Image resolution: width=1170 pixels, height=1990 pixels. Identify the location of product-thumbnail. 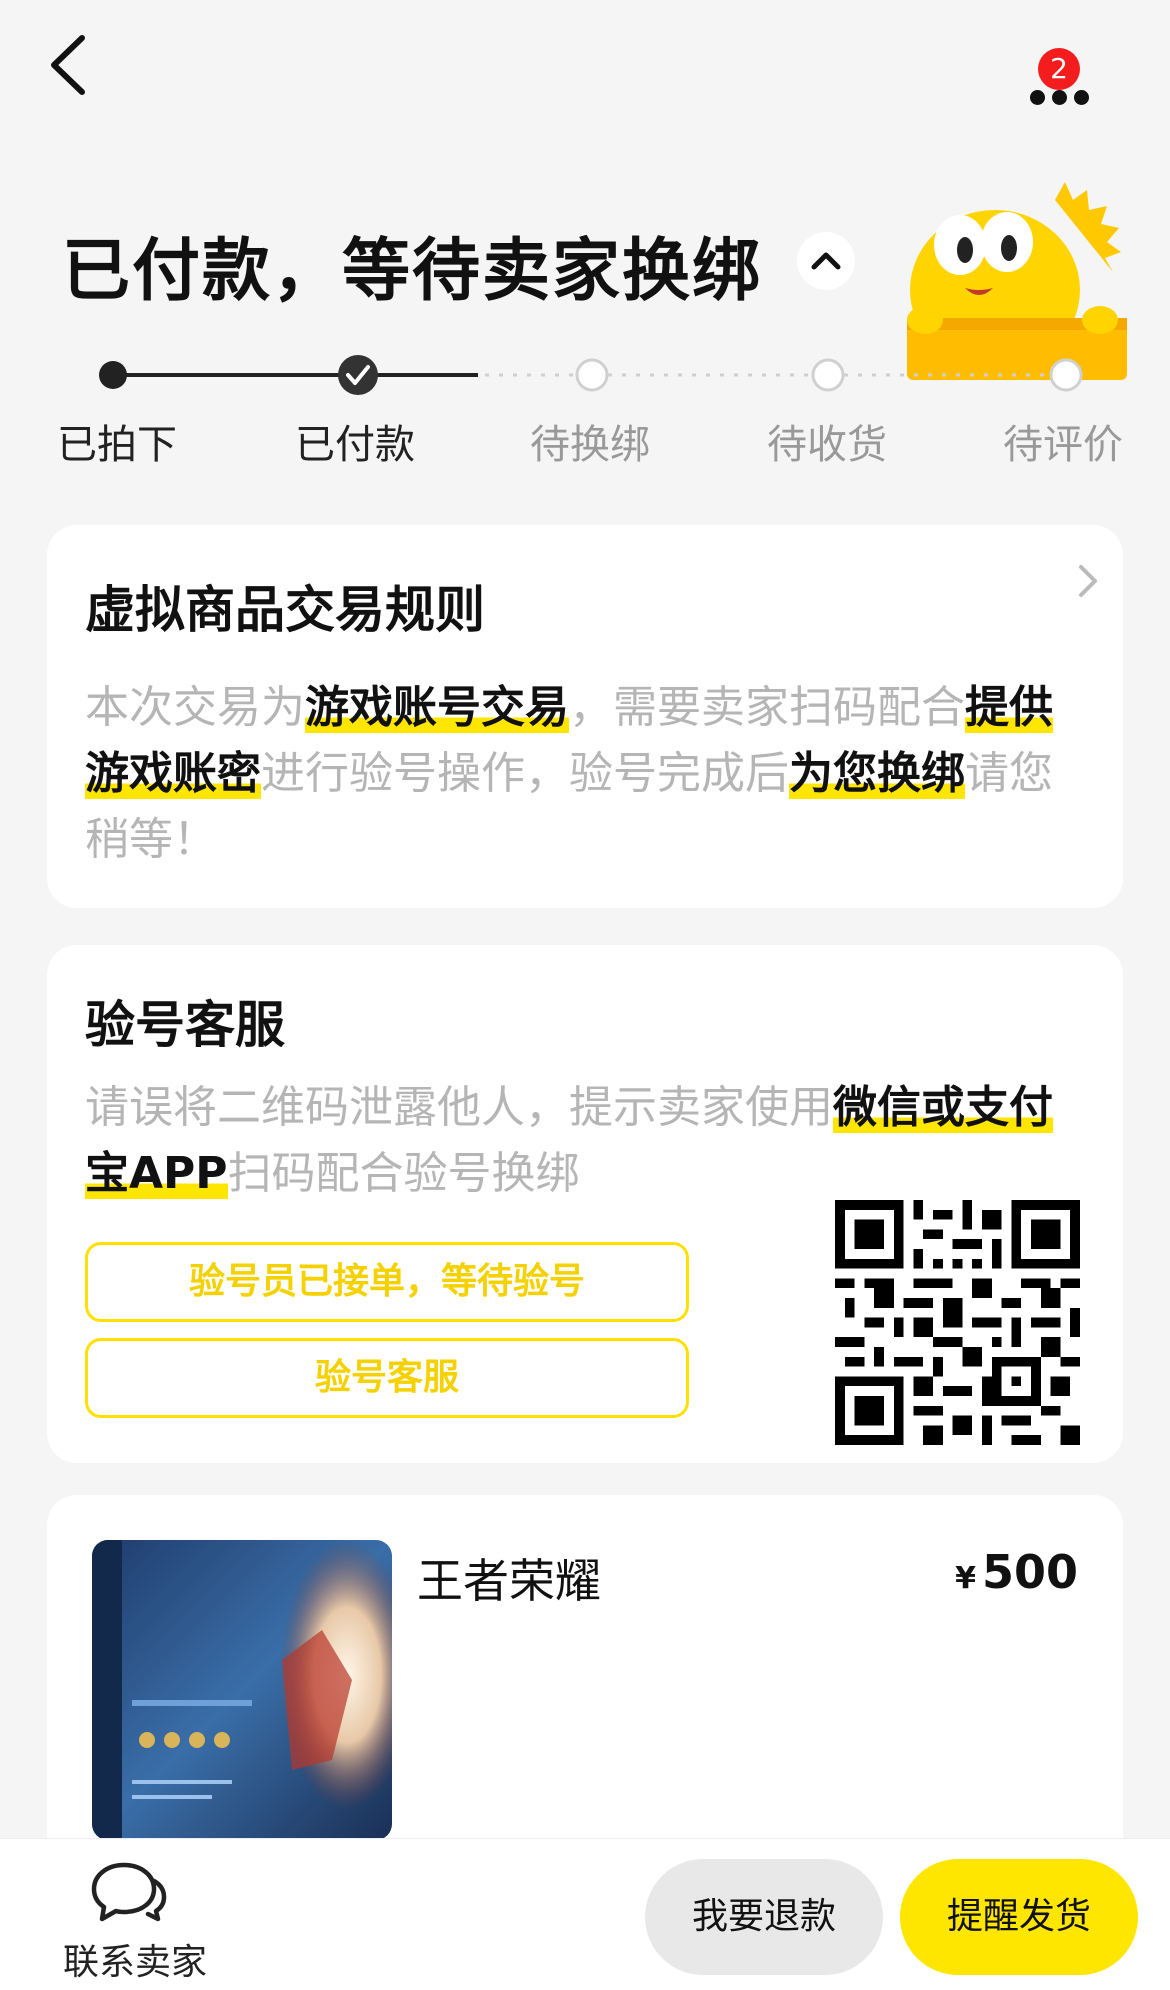
(242, 1690).